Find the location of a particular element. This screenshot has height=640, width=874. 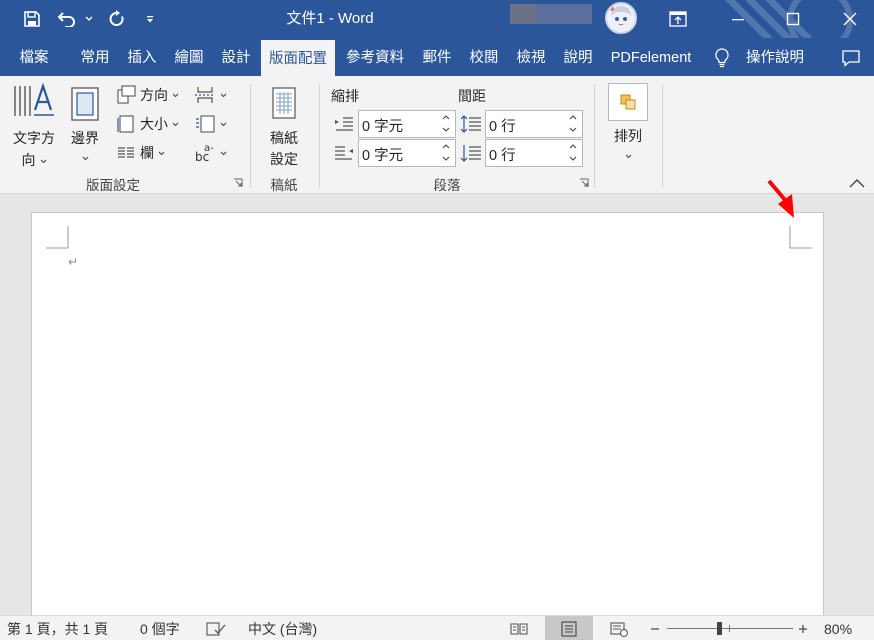

tab-references: 參考資料 is located at coordinates (375, 57).